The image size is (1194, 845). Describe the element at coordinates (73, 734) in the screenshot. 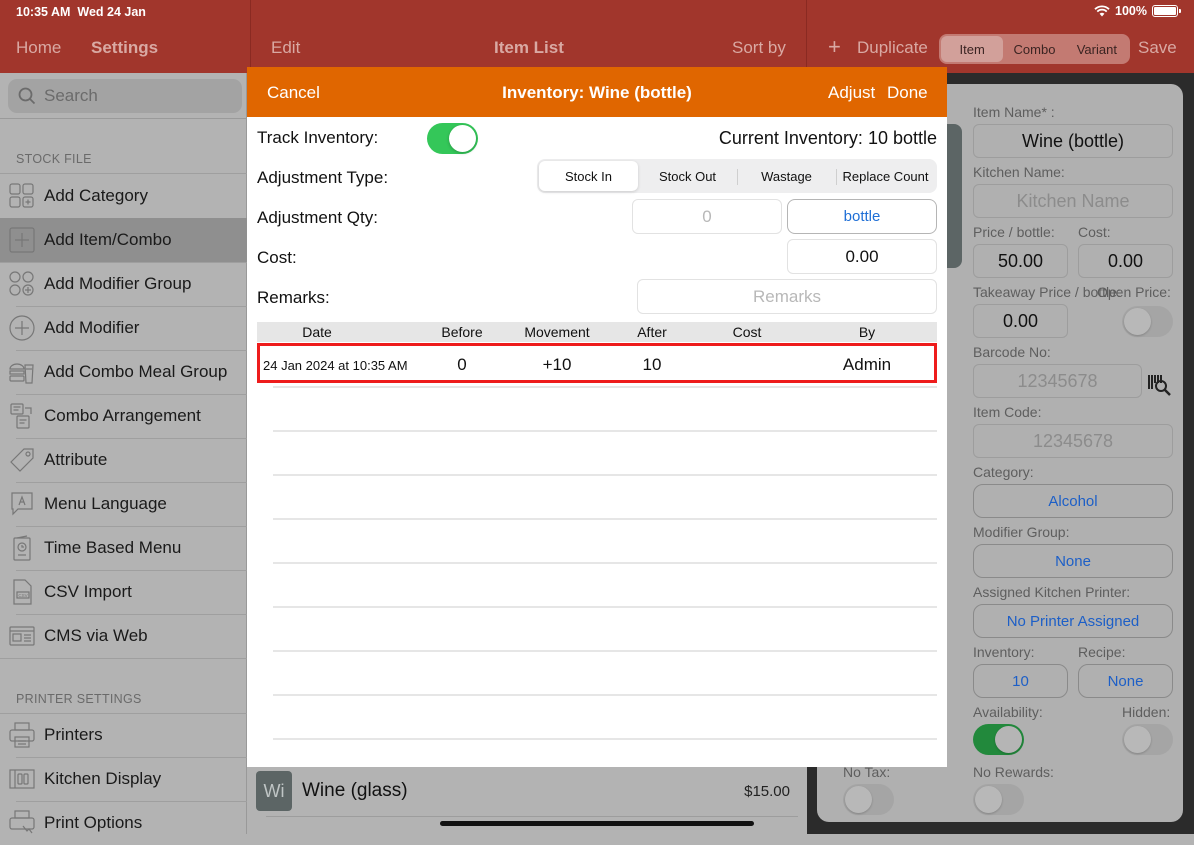

I see `sidebar-item-label: Printers` at that location.